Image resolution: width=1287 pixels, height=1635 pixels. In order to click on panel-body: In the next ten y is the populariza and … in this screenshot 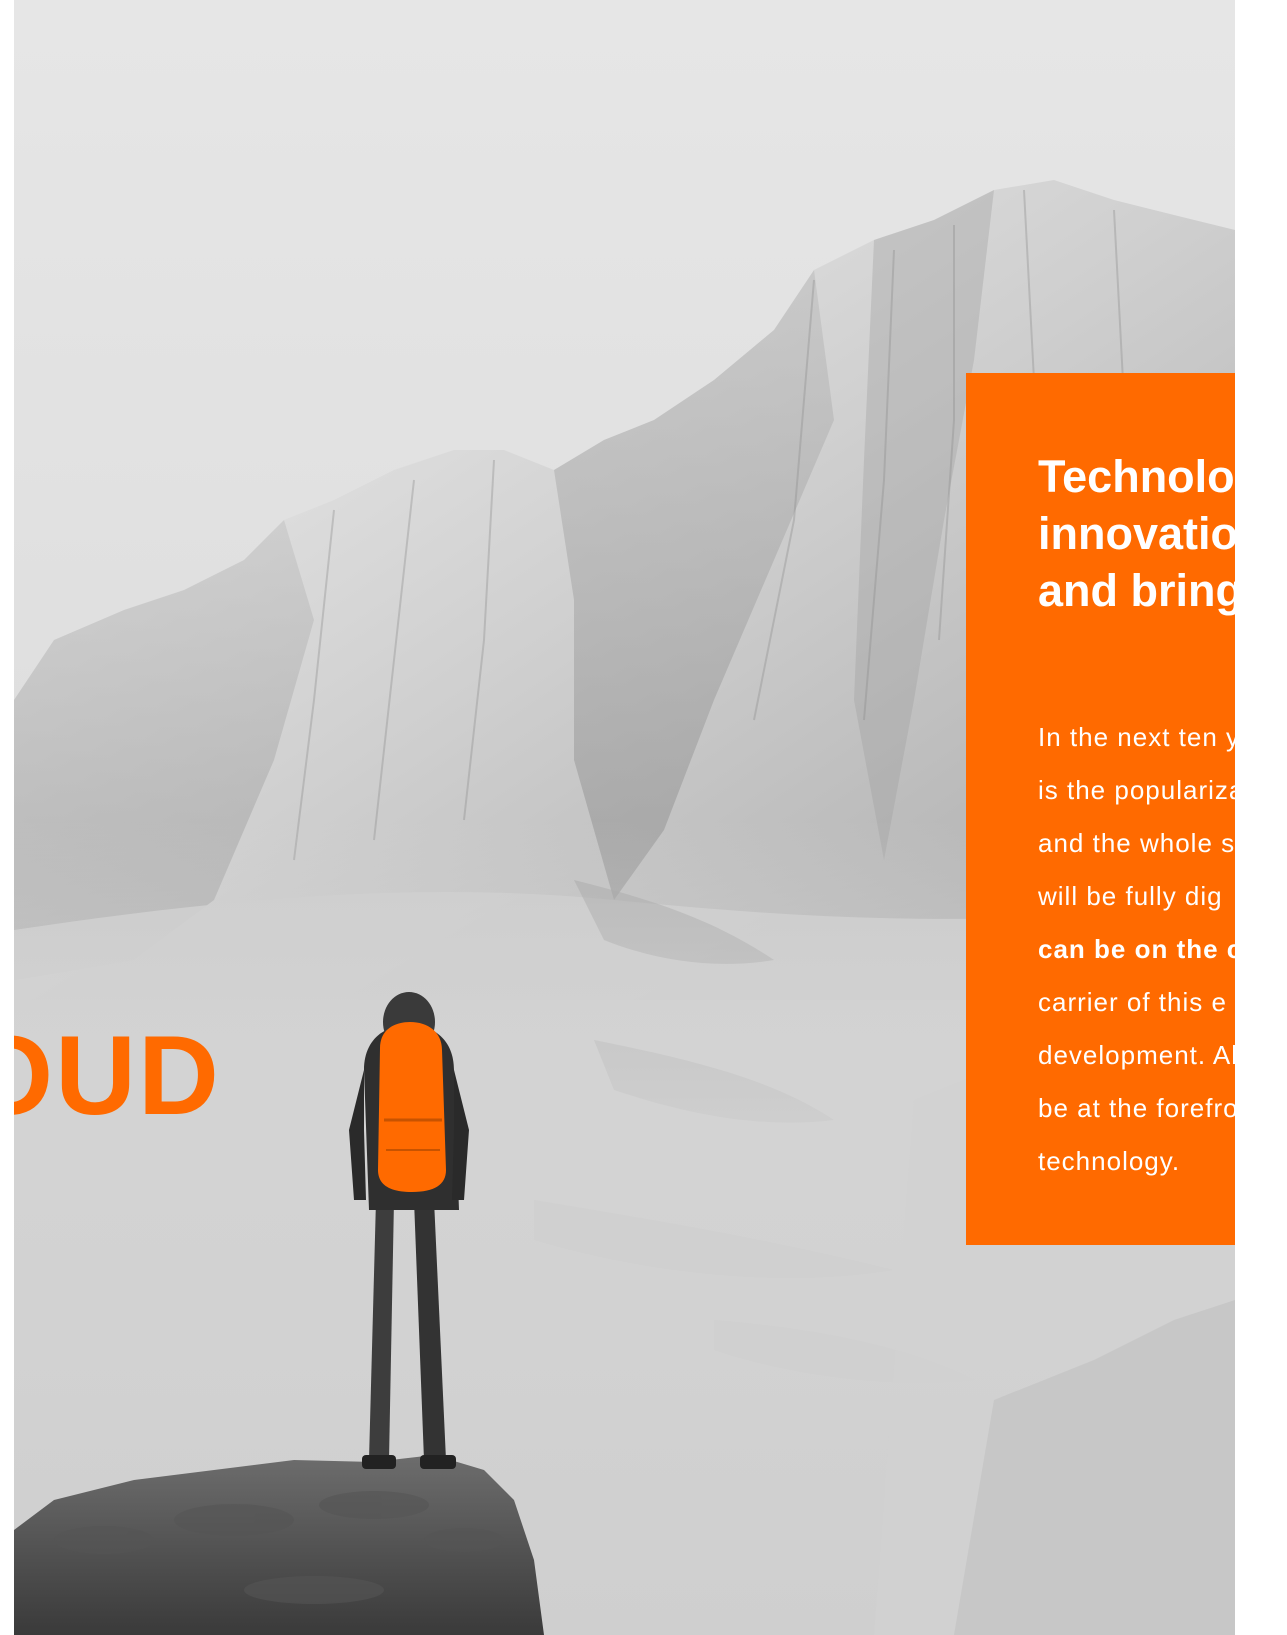, I will do `click(1136, 949)`.